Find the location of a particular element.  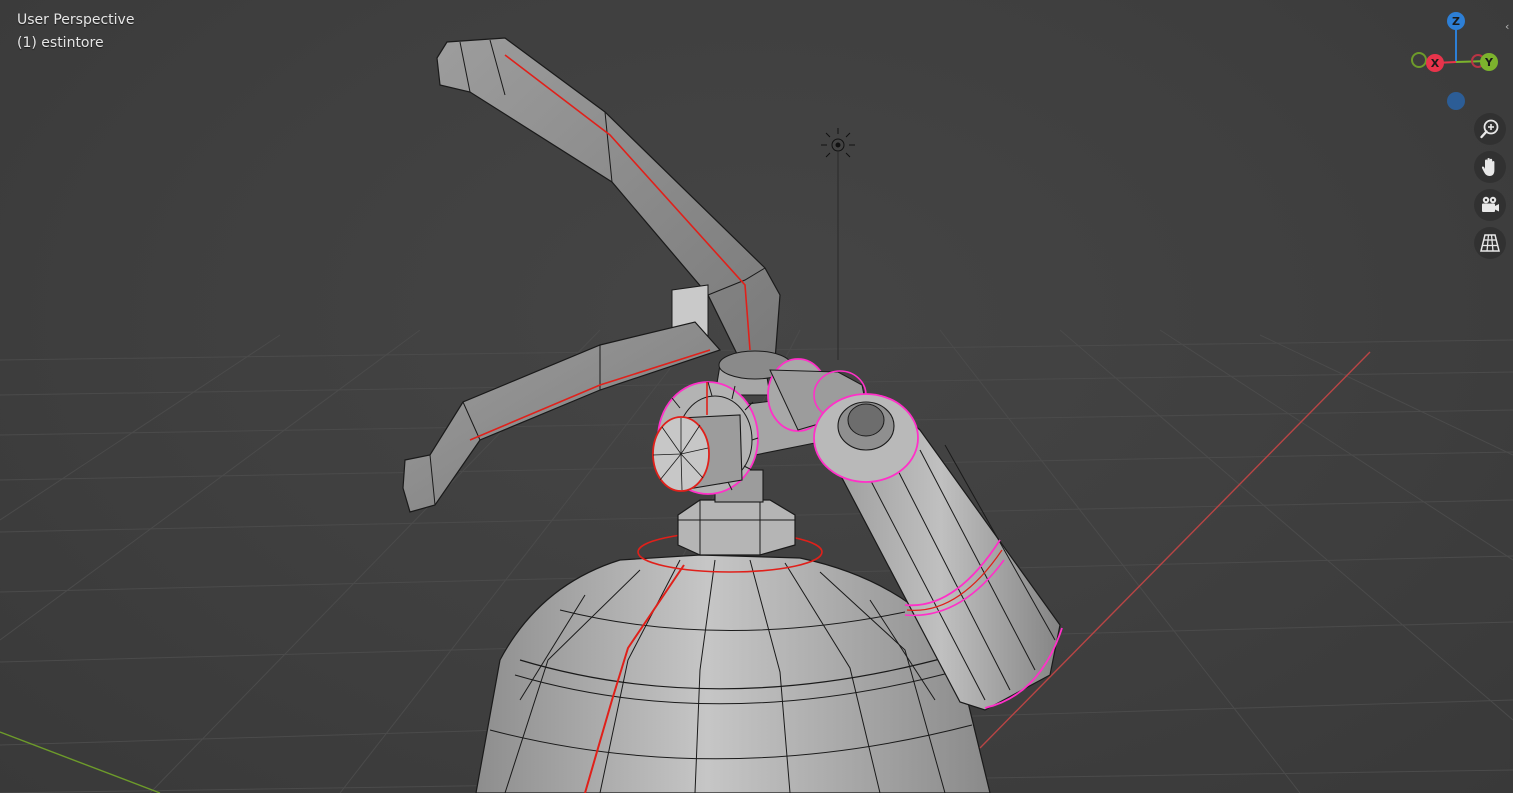

zoom-button is located at coordinates (1490, 129).